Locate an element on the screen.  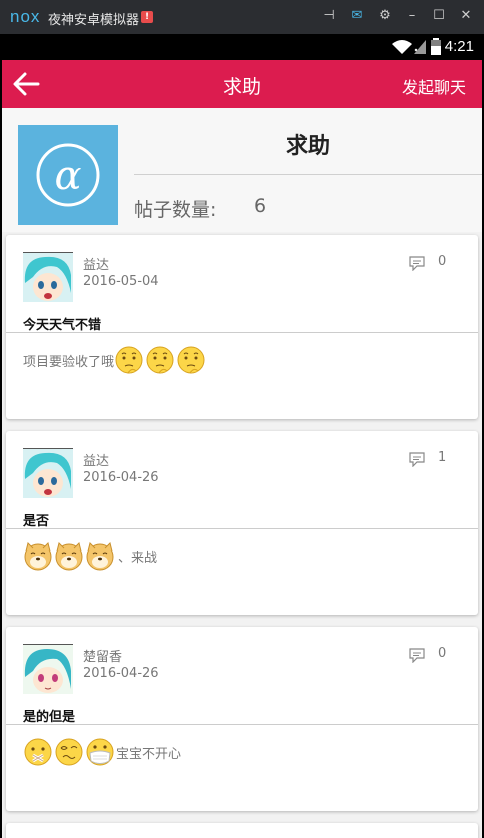
pin-icon: ⊣ is located at coordinates (329, 15).